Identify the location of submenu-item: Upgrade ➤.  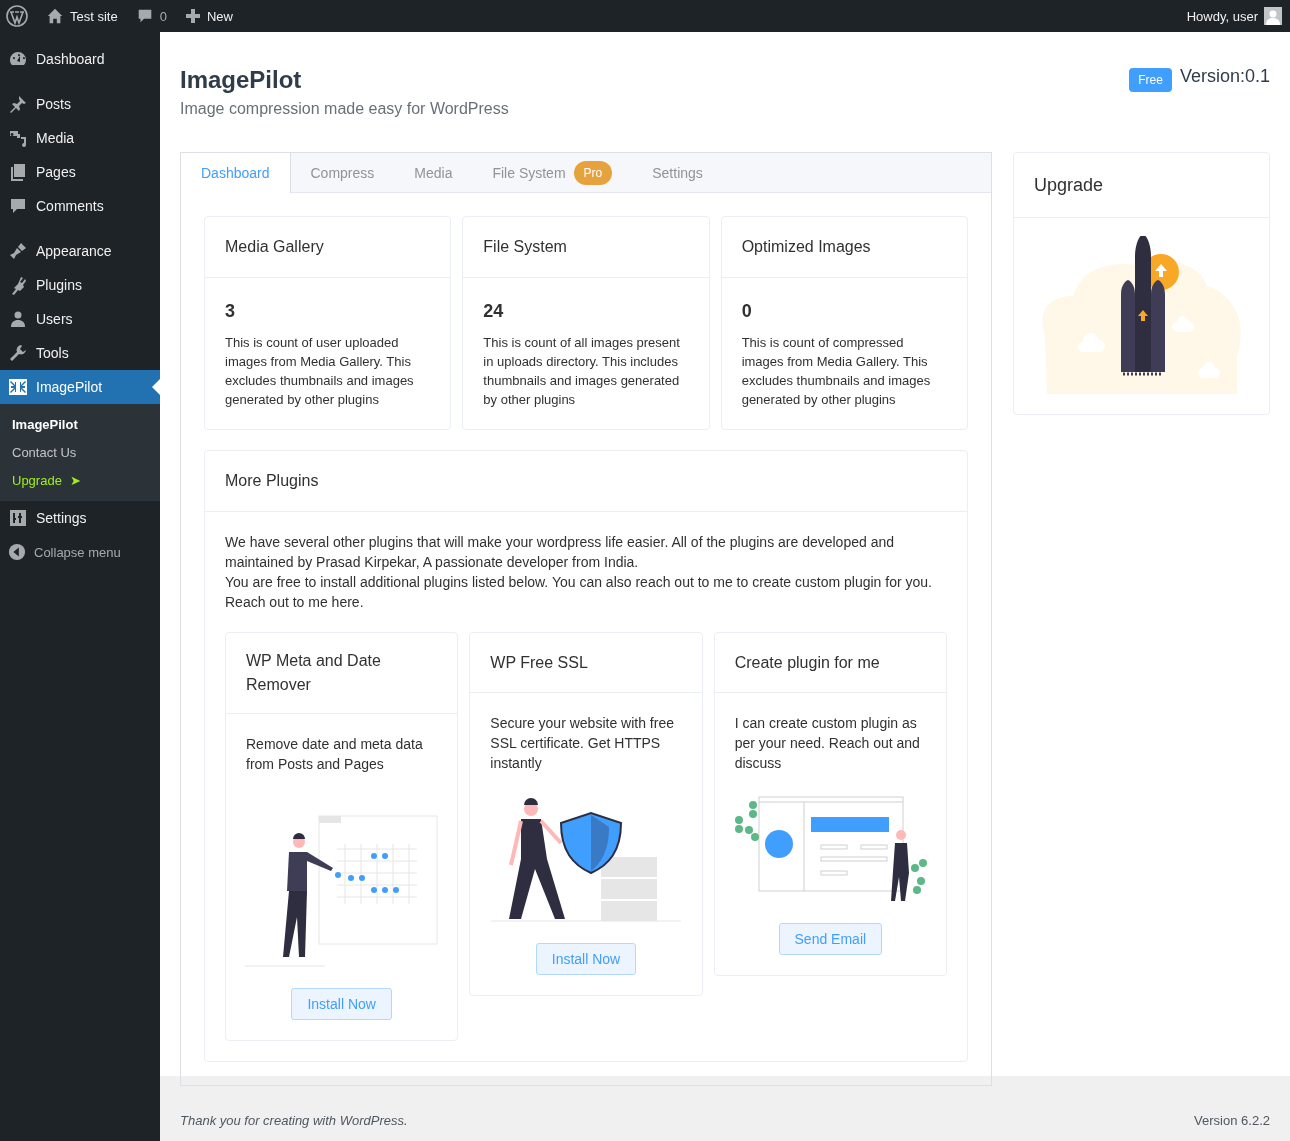
(80, 480).